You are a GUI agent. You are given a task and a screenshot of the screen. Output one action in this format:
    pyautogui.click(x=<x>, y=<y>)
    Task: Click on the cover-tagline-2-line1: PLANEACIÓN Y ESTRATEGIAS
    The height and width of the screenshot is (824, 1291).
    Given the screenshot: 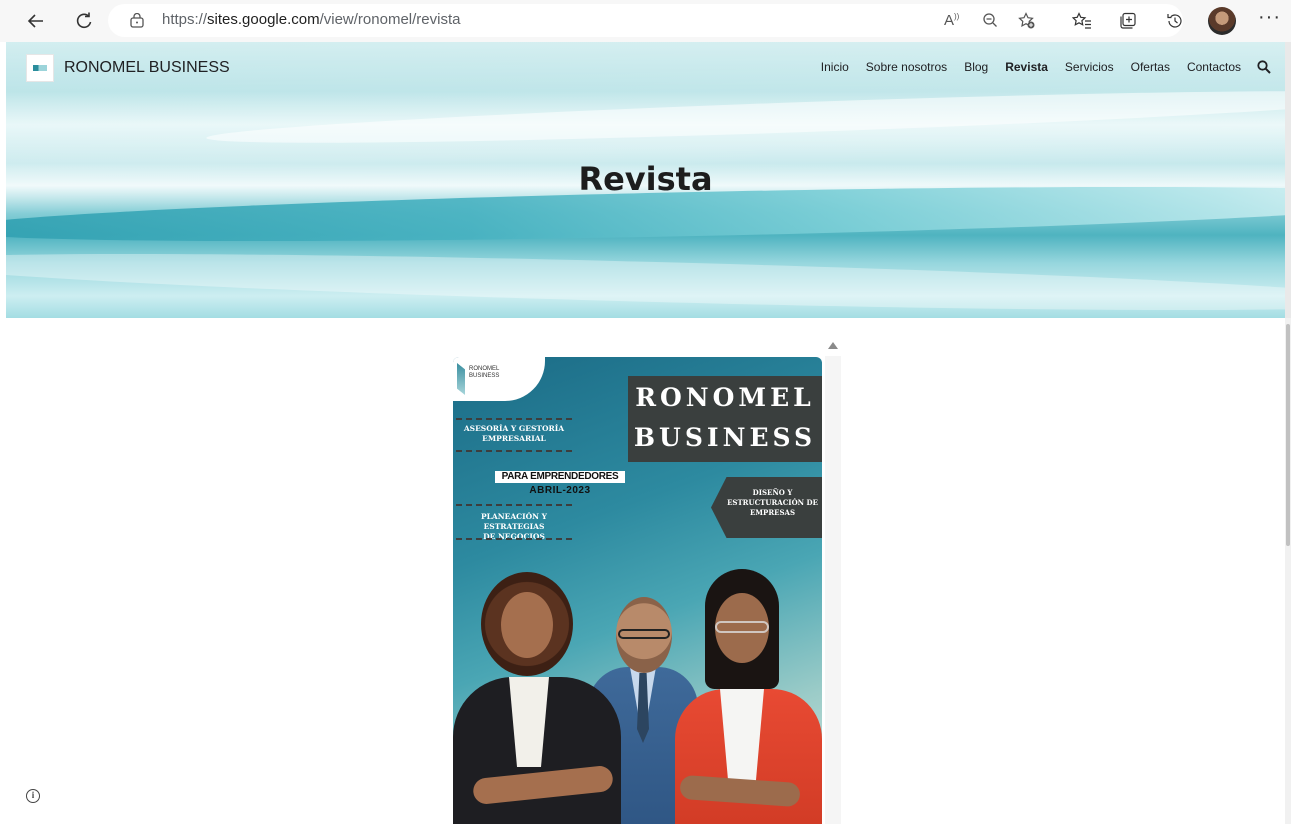 What is the action you would take?
    pyautogui.click(x=514, y=521)
    